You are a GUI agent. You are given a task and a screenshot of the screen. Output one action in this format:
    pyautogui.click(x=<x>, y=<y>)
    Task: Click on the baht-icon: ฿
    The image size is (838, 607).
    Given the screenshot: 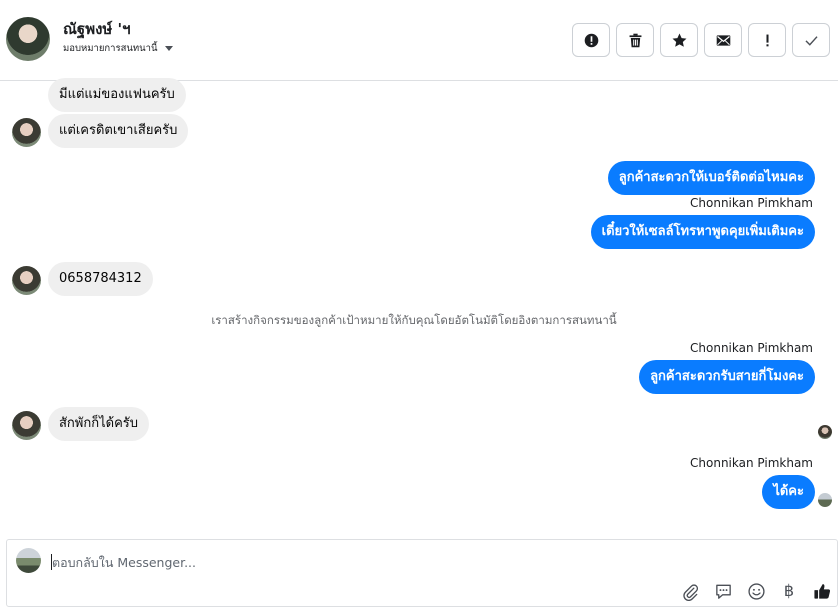 What is the action you would take?
    pyautogui.click(x=789, y=590)
    